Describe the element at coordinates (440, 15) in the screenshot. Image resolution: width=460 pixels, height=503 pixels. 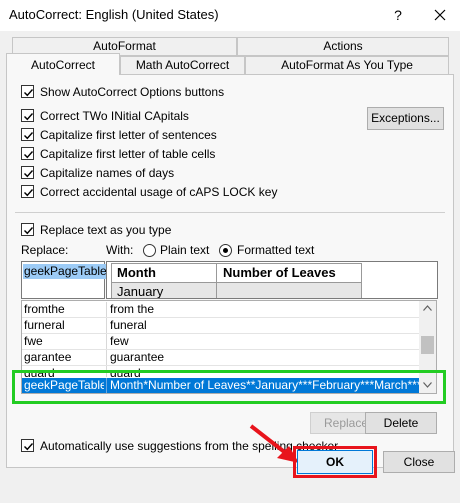
I see `close-icon` at that location.